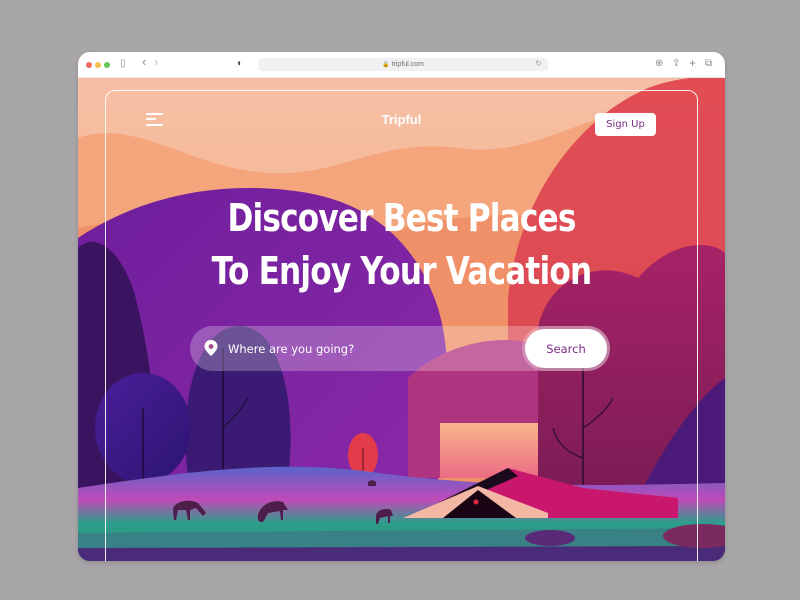 The height and width of the screenshot is (600, 800). I want to click on search-button: Search, so click(566, 348).